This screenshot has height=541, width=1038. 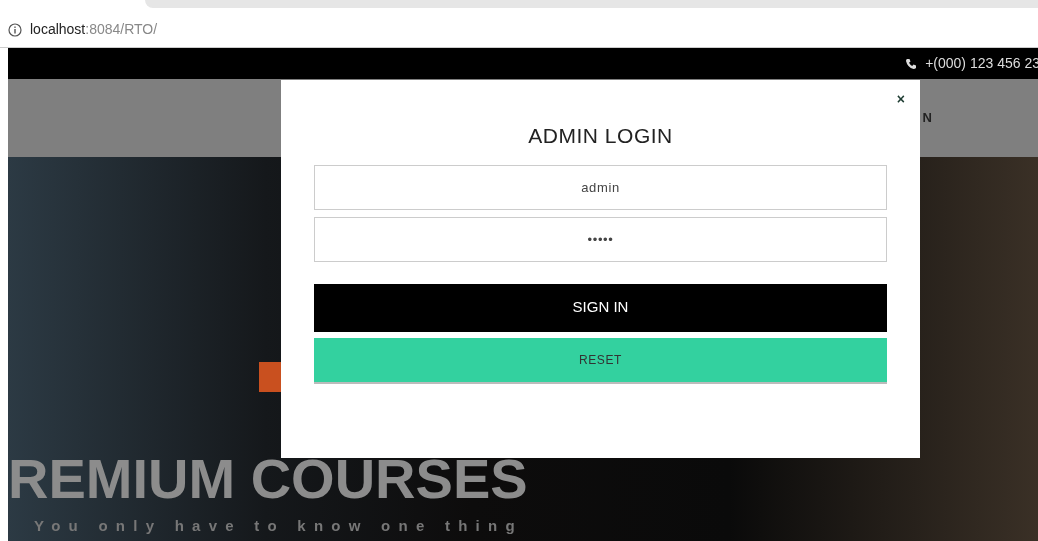 What do you see at coordinates (927, 118) in the screenshot?
I see `nav-item: N` at bounding box center [927, 118].